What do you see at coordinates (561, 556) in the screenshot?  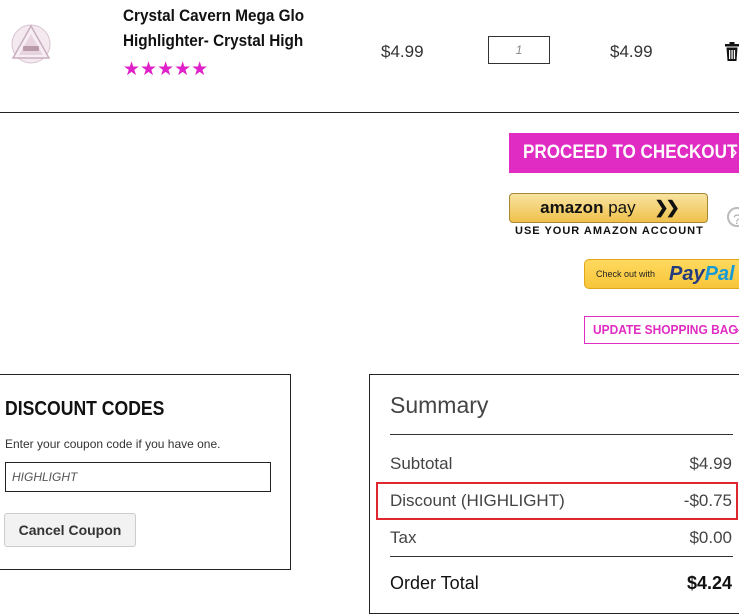 I see `summary-total-divider` at bounding box center [561, 556].